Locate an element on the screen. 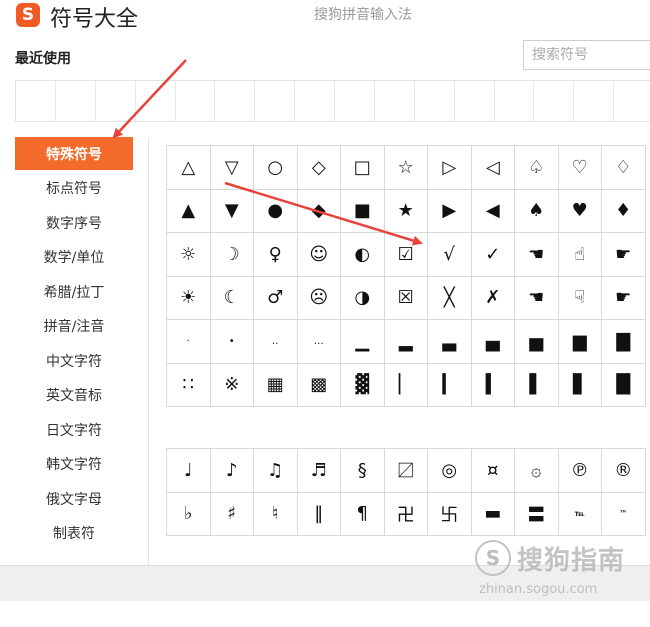 This screenshot has height=627, width=650. category-special-symbols: 特殊符号 is located at coordinates (74, 153).